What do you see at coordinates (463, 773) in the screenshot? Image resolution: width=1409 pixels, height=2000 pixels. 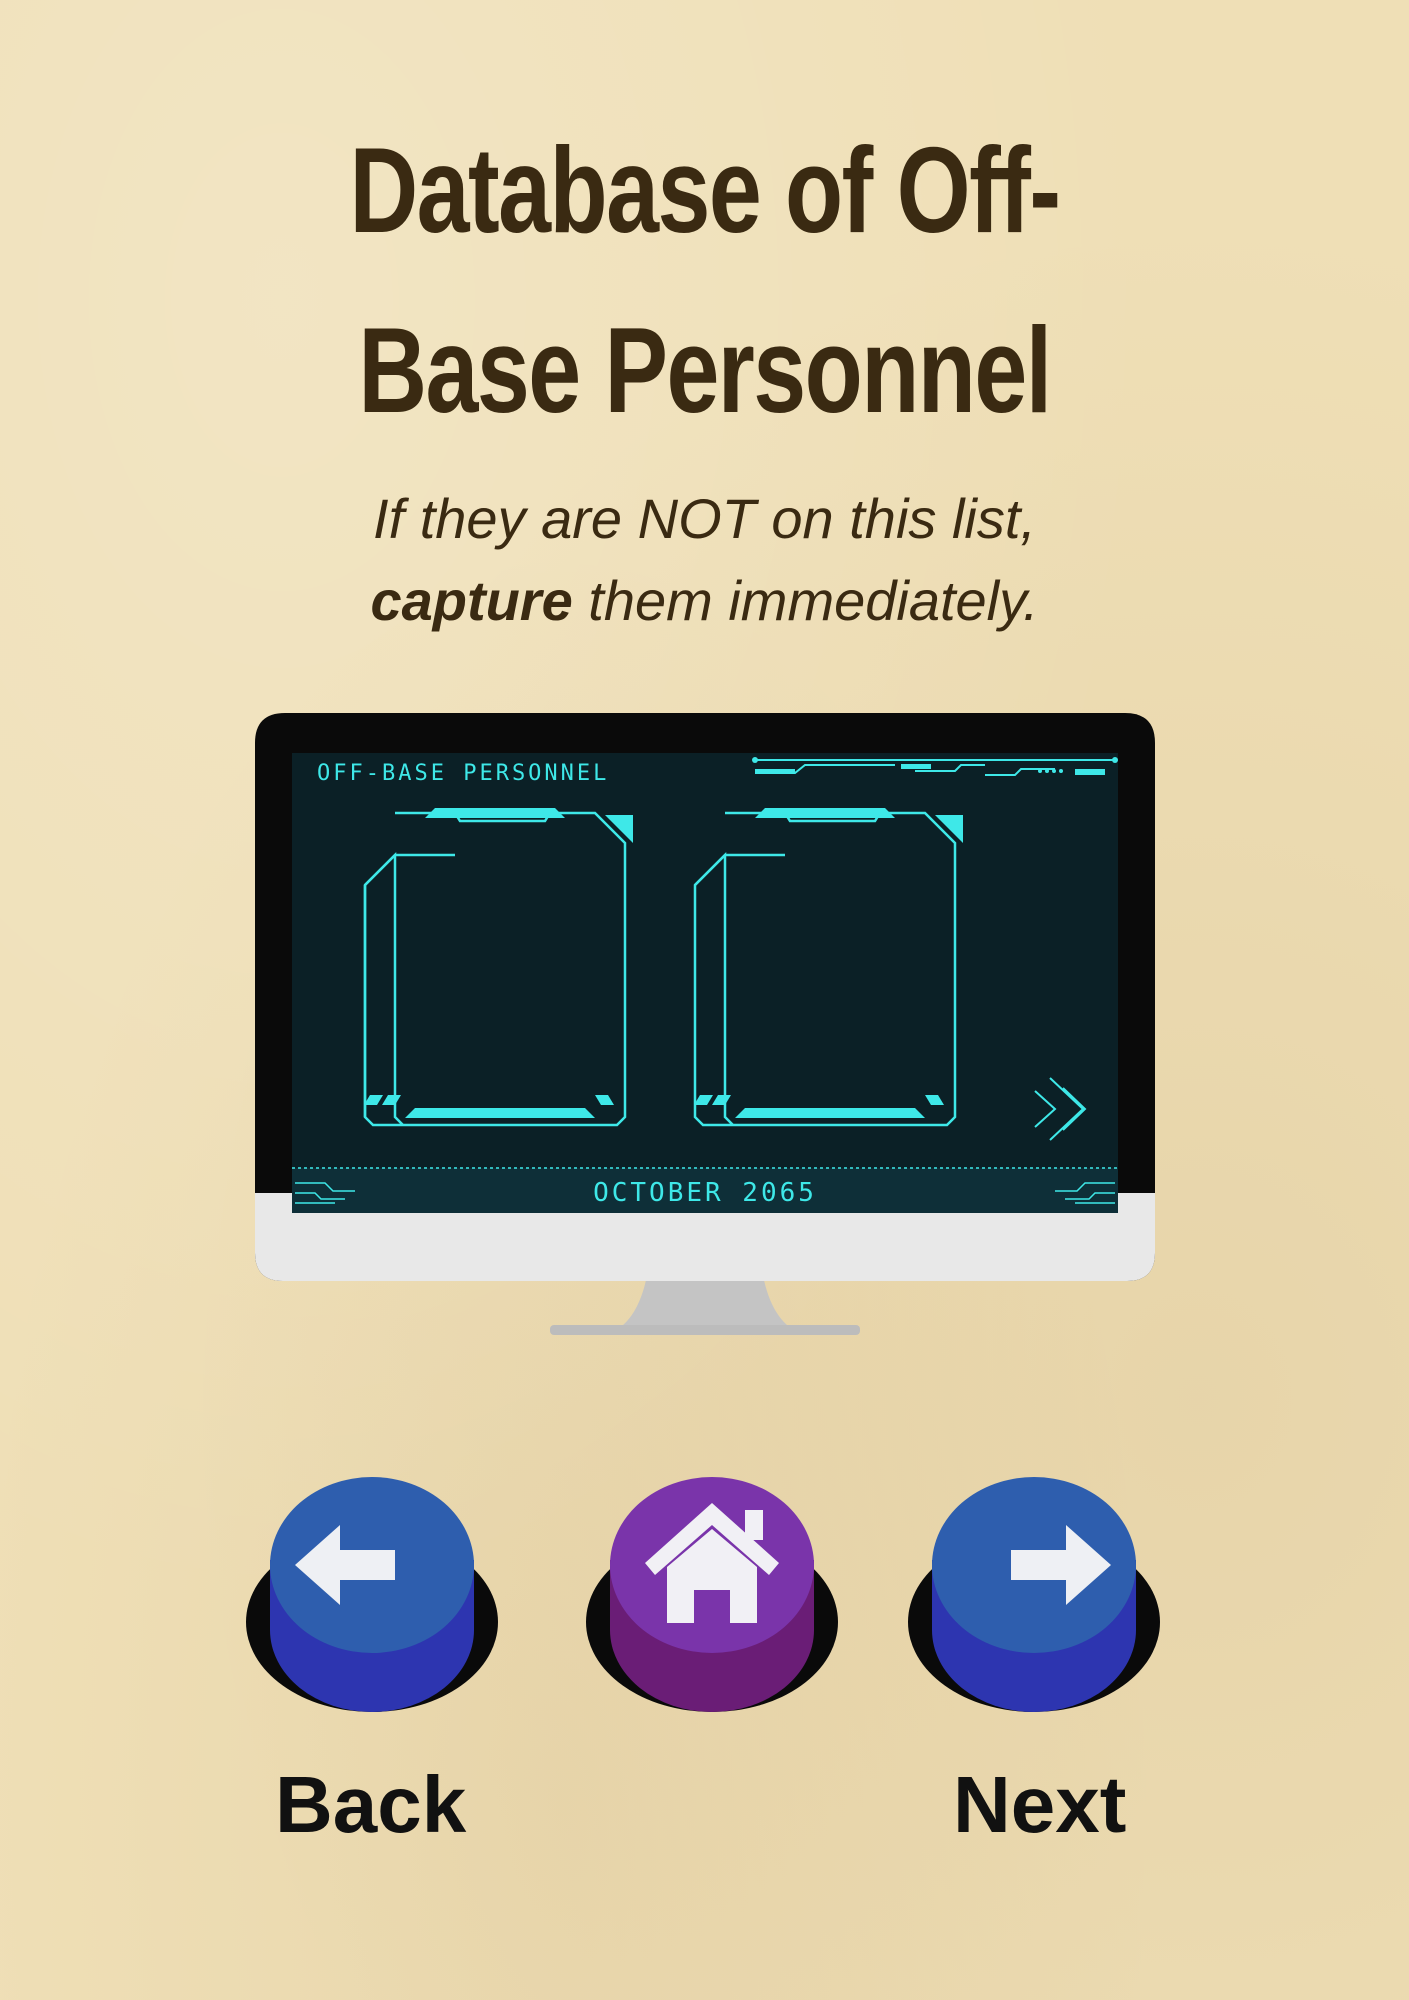 I see `screen-header: OFF-BASE PERSONNEL` at bounding box center [463, 773].